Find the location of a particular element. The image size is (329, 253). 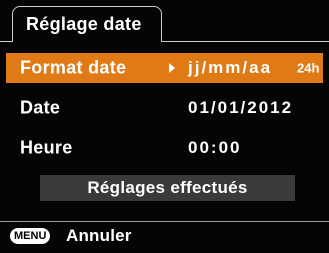

setting-label: Format date is located at coordinates (73, 67).